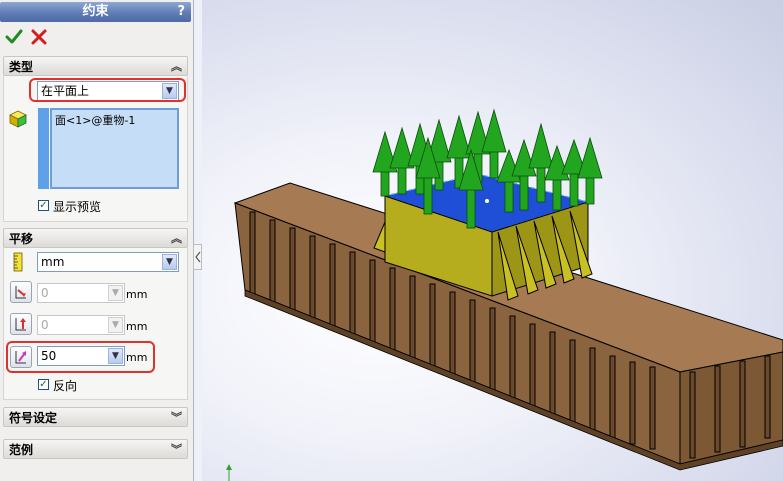 The image size is (783, 481). I want to click on symbol-section-title: 符号设定, so click(33, 418).